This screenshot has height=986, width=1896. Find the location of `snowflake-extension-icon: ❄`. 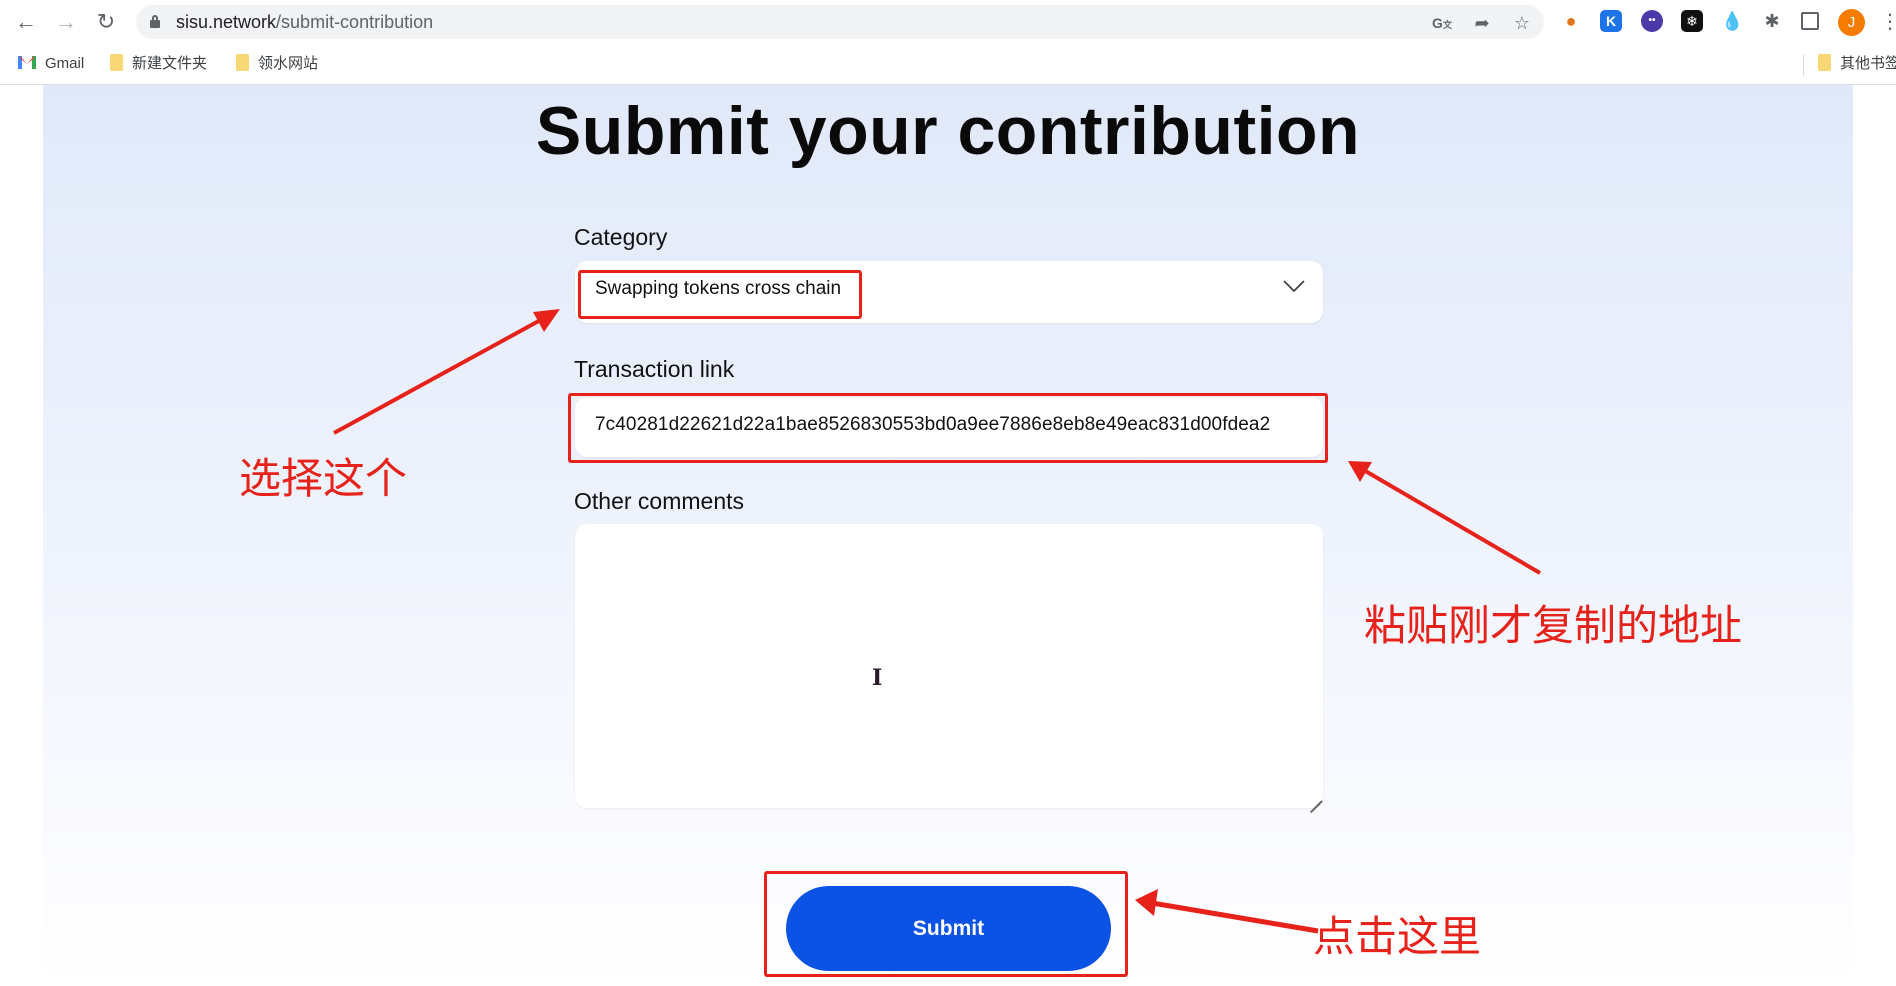

snowflake-extension-icon: ❄ is located at coordinates (1692, 21).